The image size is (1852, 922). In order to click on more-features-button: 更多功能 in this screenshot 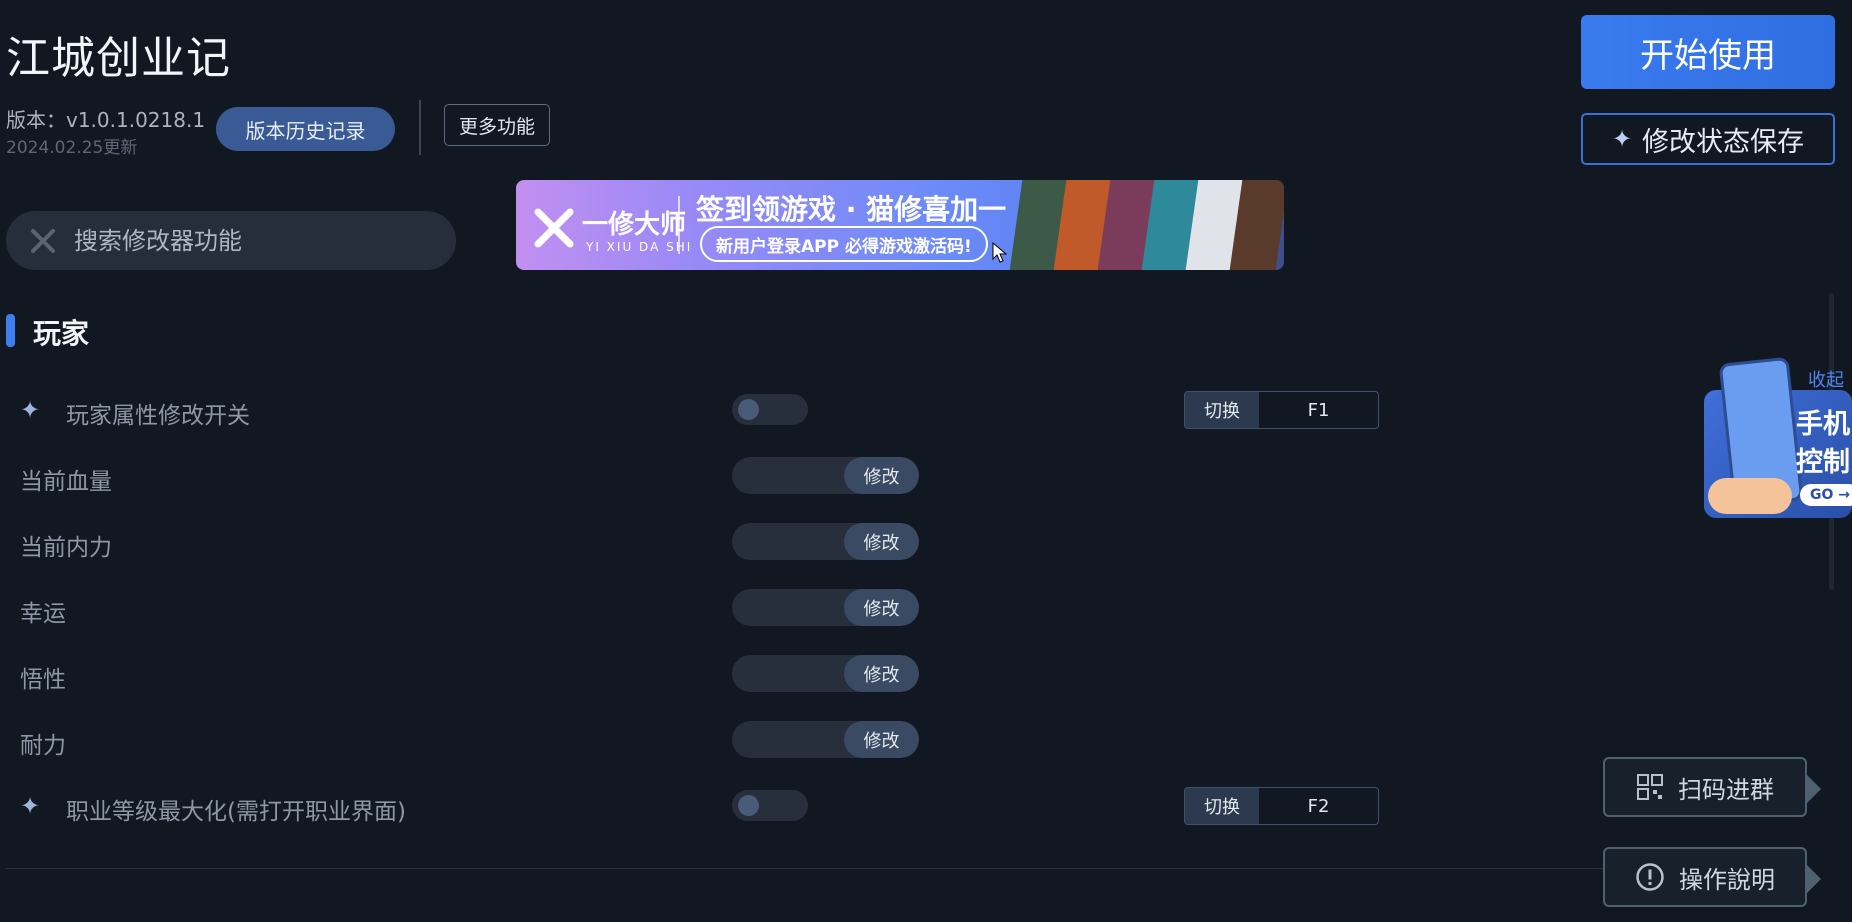, I will do `click(497, 125)`.